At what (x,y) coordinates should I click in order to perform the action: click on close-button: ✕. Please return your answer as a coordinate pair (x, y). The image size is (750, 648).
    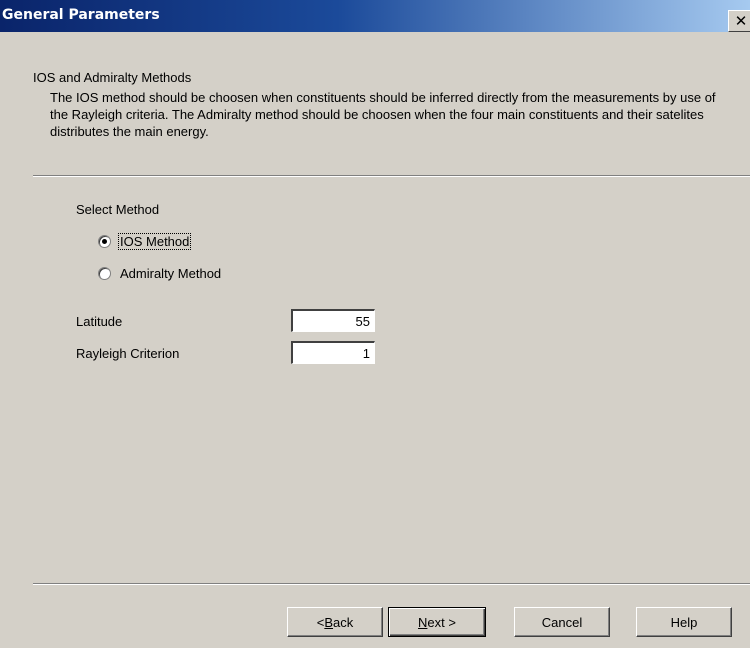
    Looking at the image, I should click on (739, 21).